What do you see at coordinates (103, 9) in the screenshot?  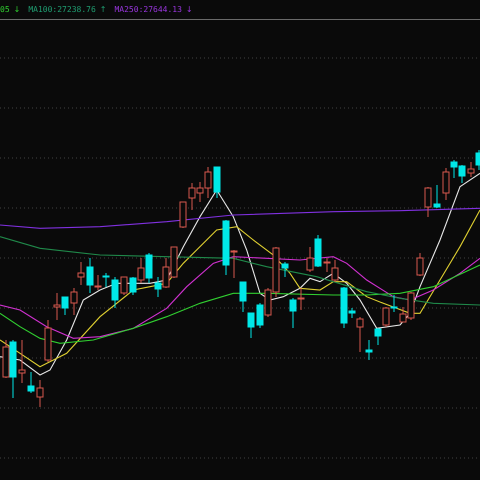 I see `trend-arrow: ↑` at bounding box center [103, 9].